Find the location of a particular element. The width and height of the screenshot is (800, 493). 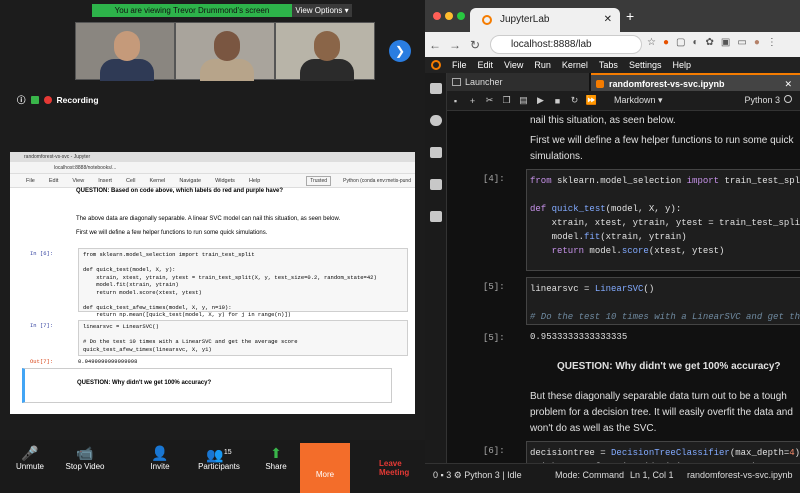

reload-icon: ↻ is located at coordinates (475, 45).